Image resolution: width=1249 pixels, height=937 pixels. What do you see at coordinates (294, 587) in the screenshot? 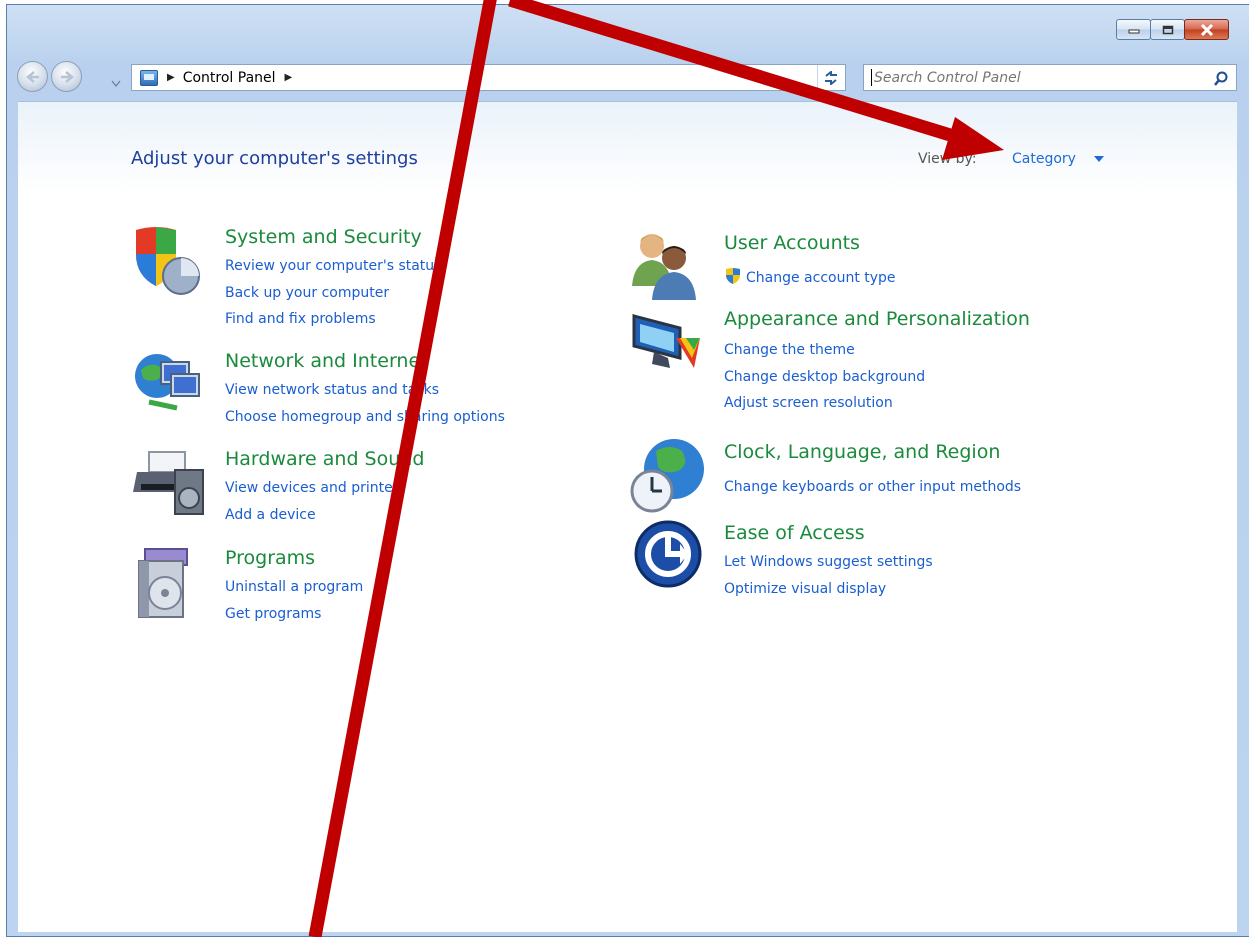
I see `link-uninstall-program: Uninstall a program` at bounding box center [294, 587].